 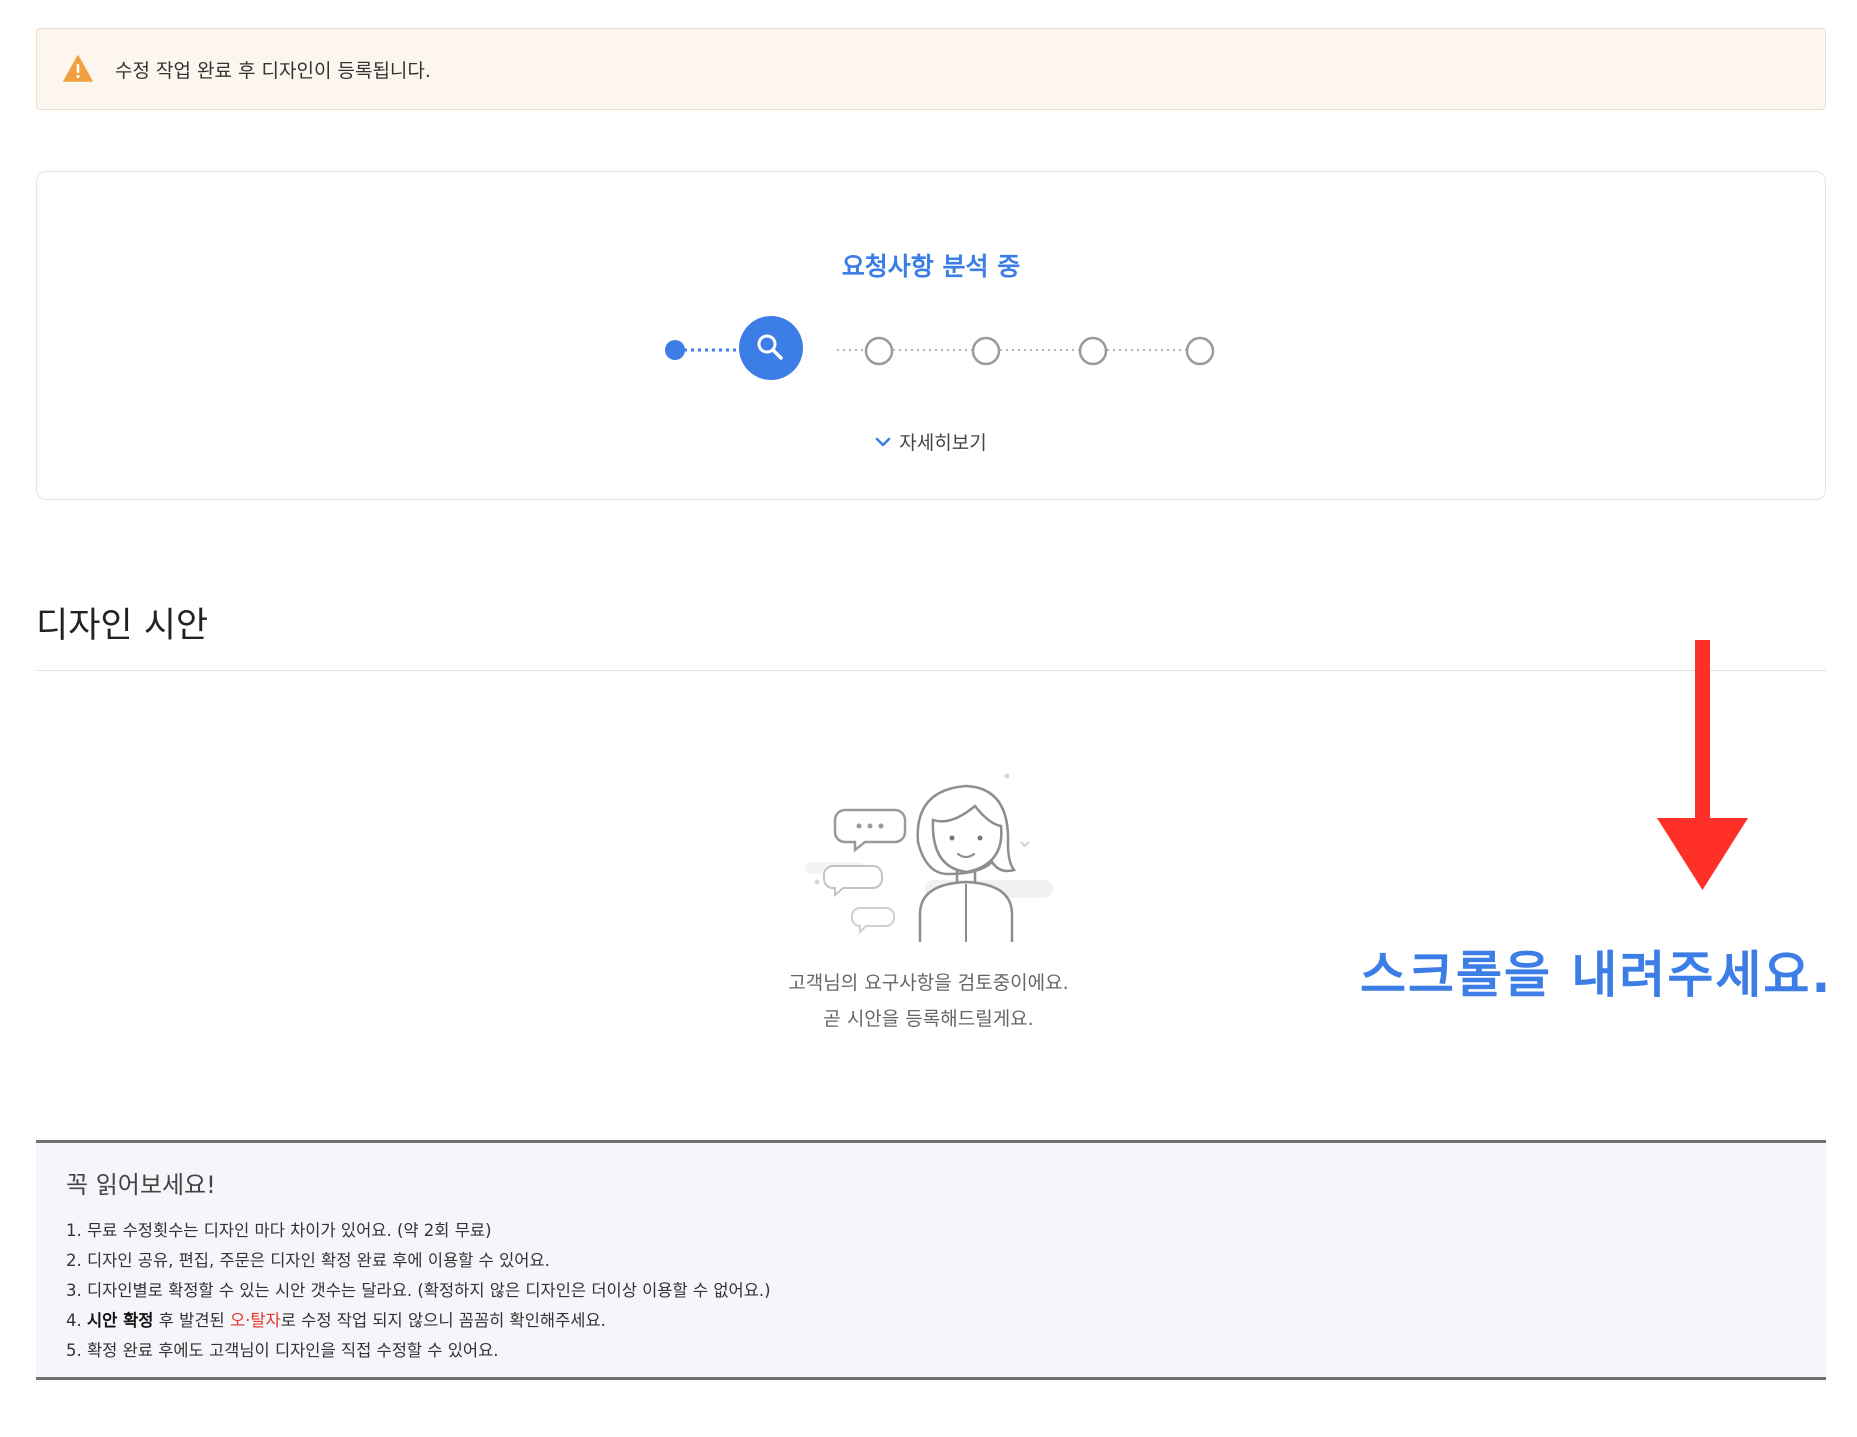 I want to click on notice-text: 수정 작업 완료 후 디자인이 등록됩니다., so click(x=273, y=70).